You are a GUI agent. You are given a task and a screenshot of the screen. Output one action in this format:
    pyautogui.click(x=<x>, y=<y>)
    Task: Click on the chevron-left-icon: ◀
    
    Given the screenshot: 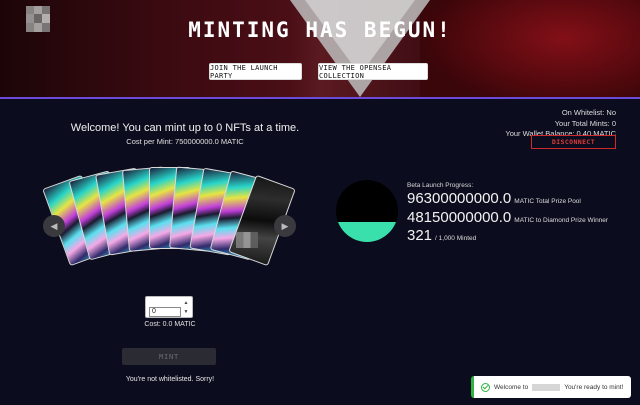 What is the action you would take?
    pyautogui.click(x=54, y=225)
    